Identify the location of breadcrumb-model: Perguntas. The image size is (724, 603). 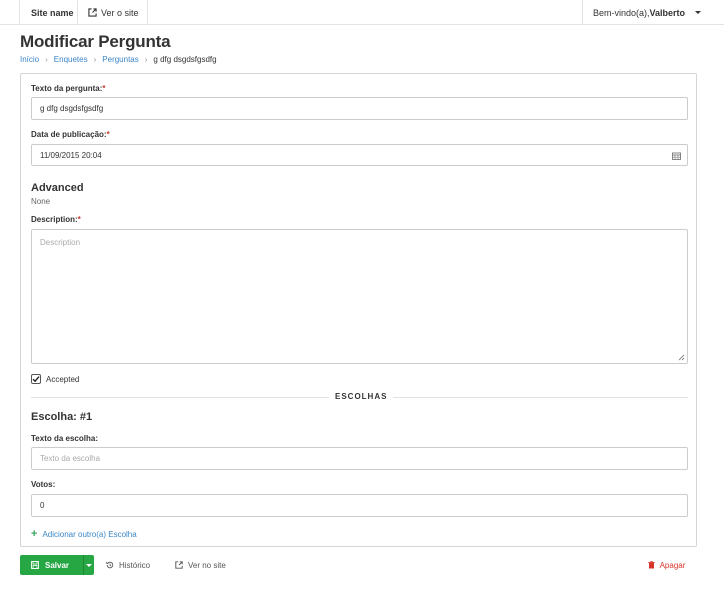
(120, 59).